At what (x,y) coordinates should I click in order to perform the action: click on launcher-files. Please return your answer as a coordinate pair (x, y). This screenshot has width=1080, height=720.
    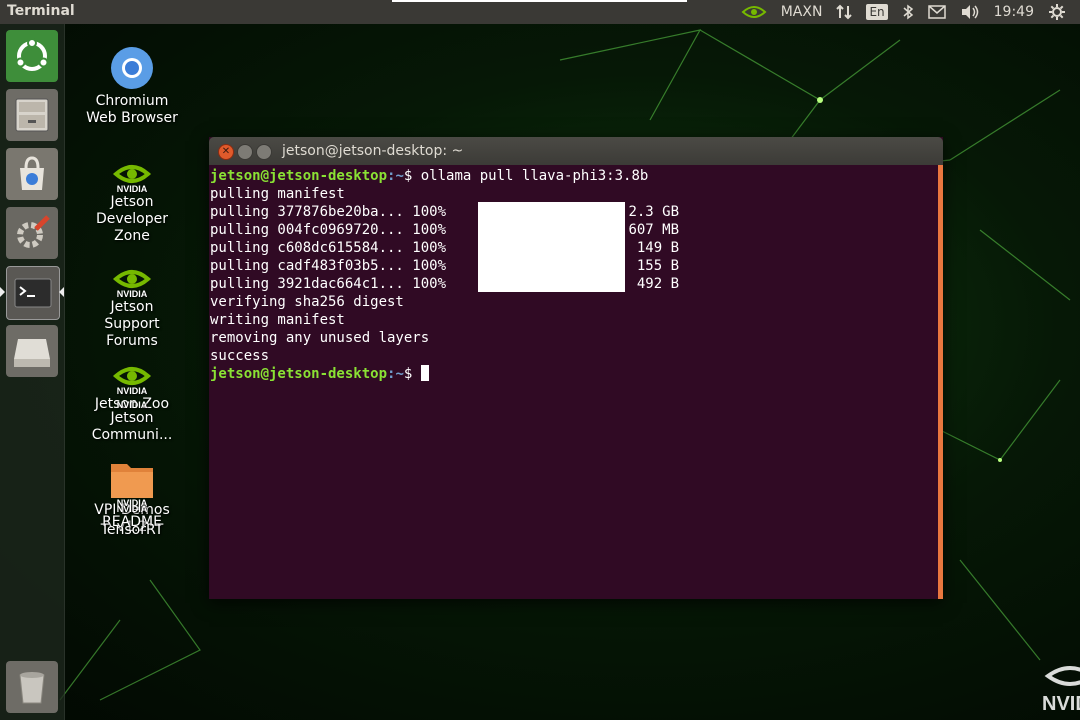
    Looking at the image, I should click on (32, 115).